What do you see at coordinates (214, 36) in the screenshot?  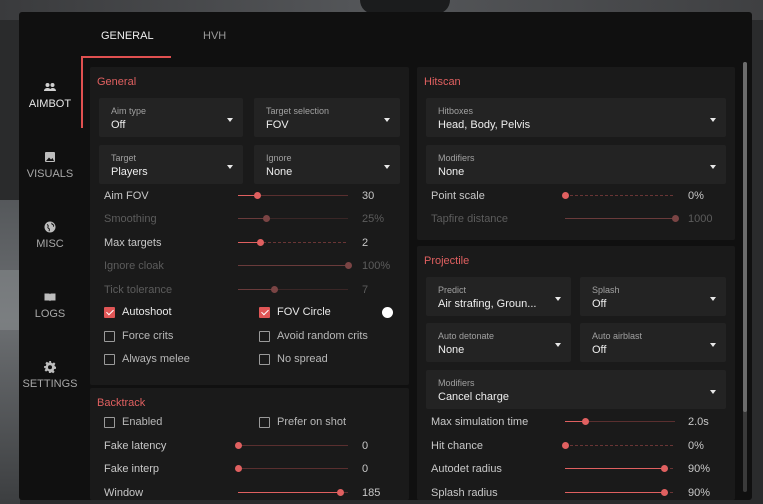 I see `tab-hvh: HVH` at bounding box center [214, 36].